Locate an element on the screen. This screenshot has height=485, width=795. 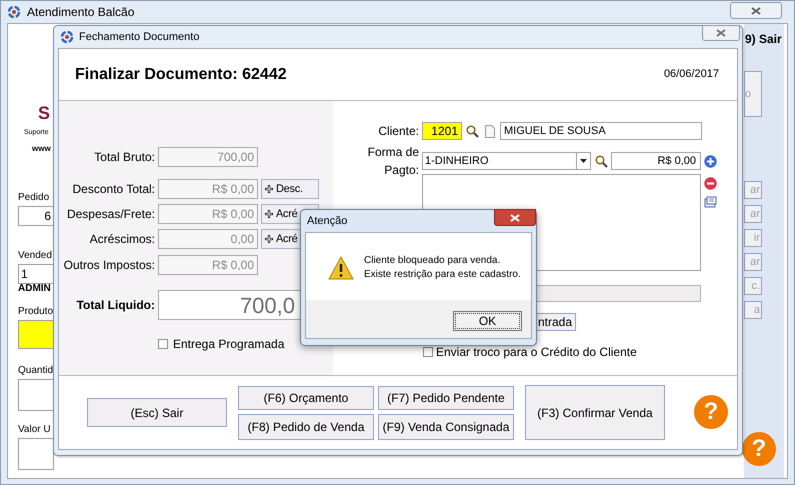
ok-button: OK is located at coordinates (487, 321).